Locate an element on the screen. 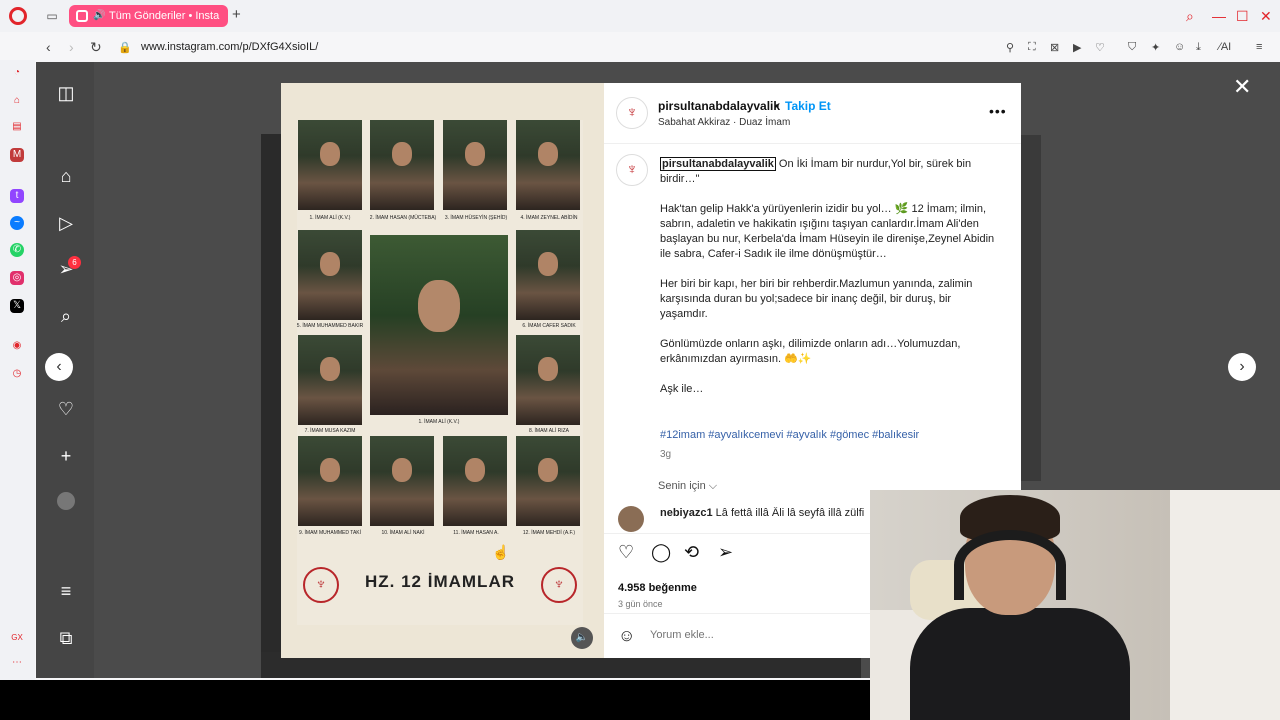 Image resolution: width=1280 pixels, height=720 pixels. close-modal-button: ✕ is located at coordinates (1242, 87).